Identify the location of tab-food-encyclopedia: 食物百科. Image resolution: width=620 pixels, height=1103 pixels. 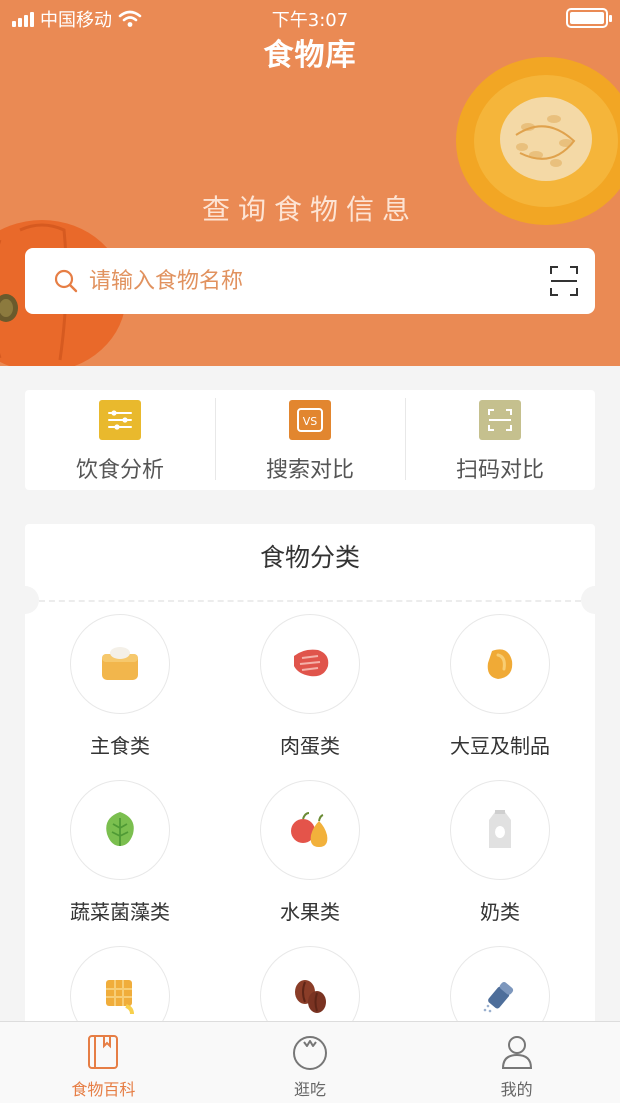
(103, 1062).